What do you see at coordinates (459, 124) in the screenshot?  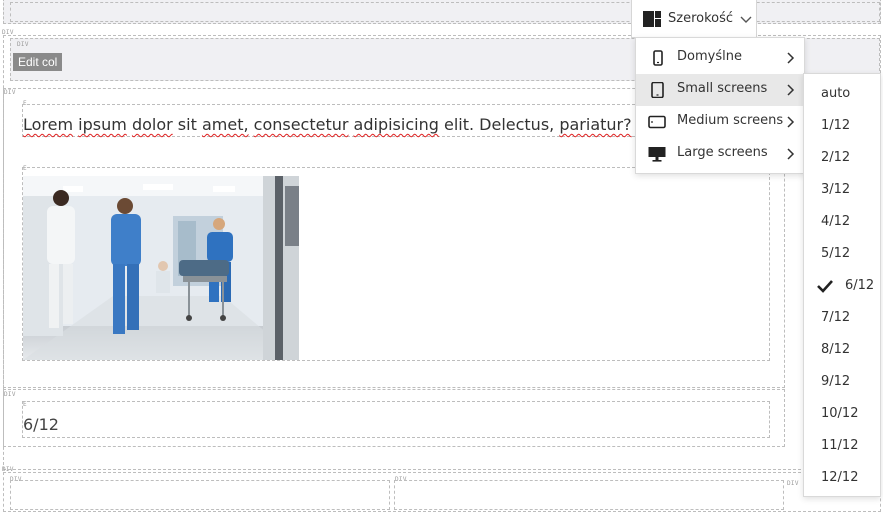 I see `paragraph-word: elit.` at bounding box center [459, 124].